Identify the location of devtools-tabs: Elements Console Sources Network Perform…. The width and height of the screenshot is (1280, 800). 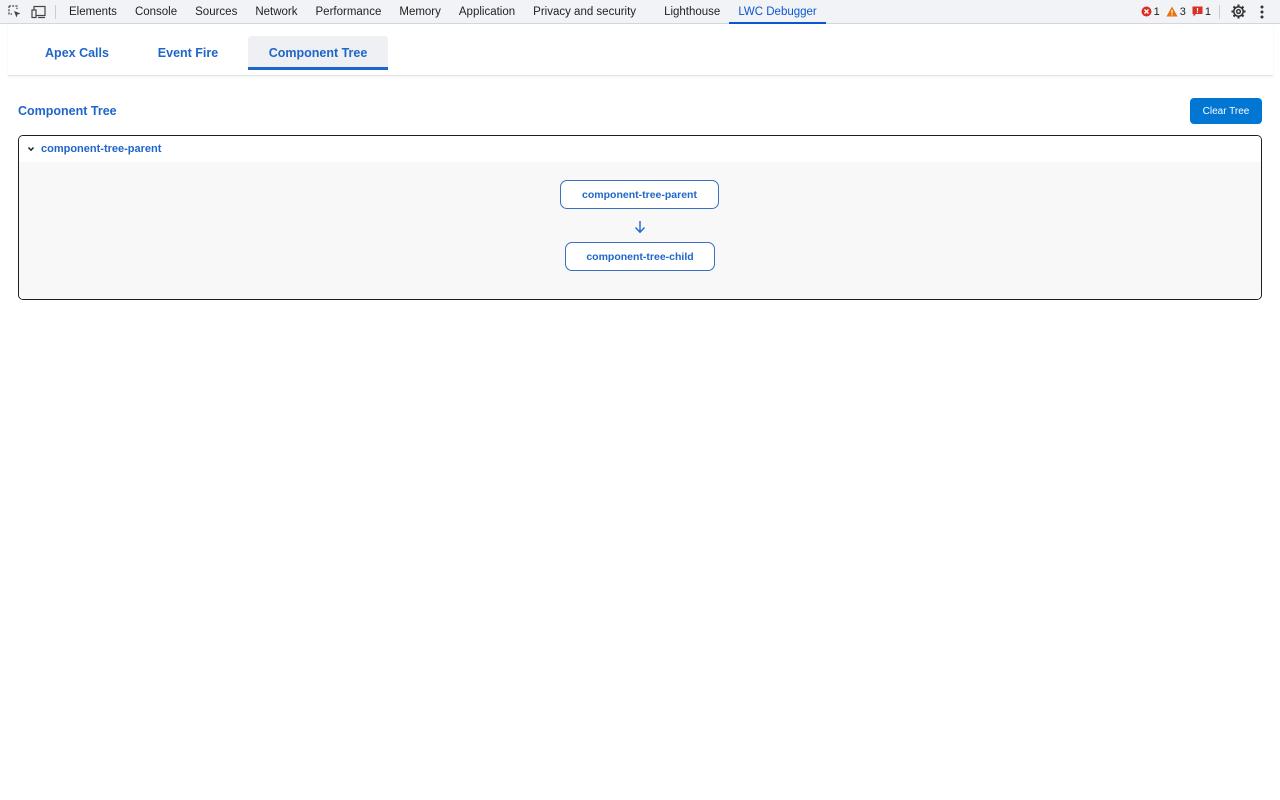
(443, 12).